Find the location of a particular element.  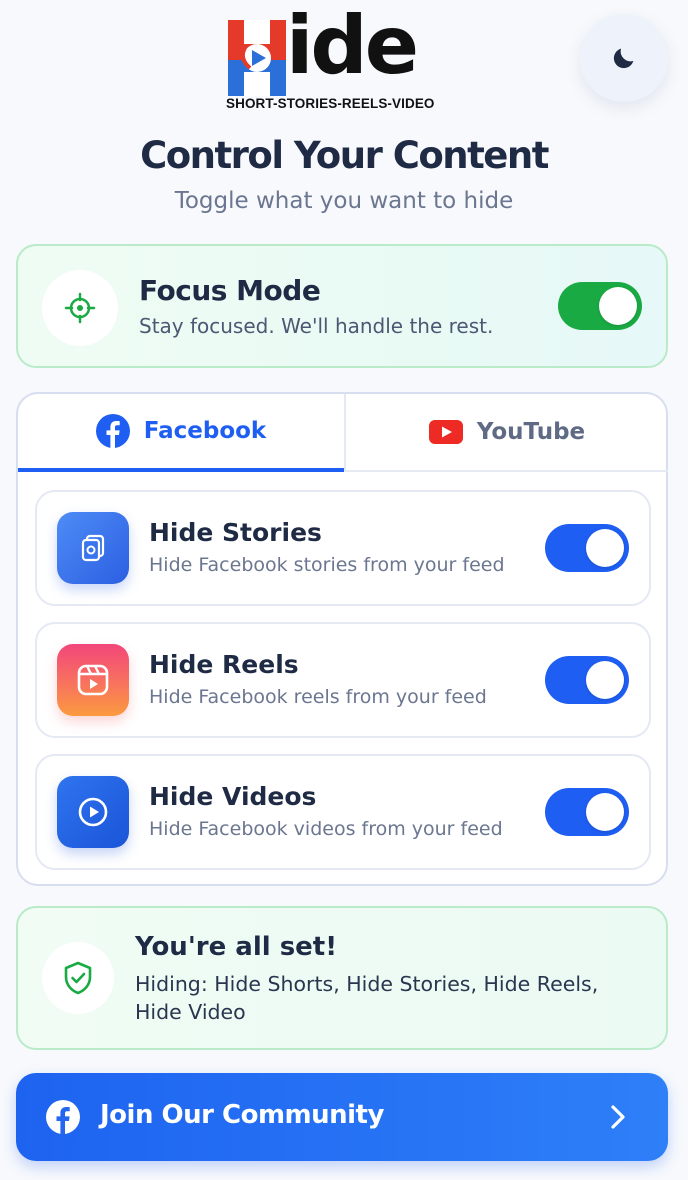

item-title: Hide Reels is located at coordinates (224, 664).